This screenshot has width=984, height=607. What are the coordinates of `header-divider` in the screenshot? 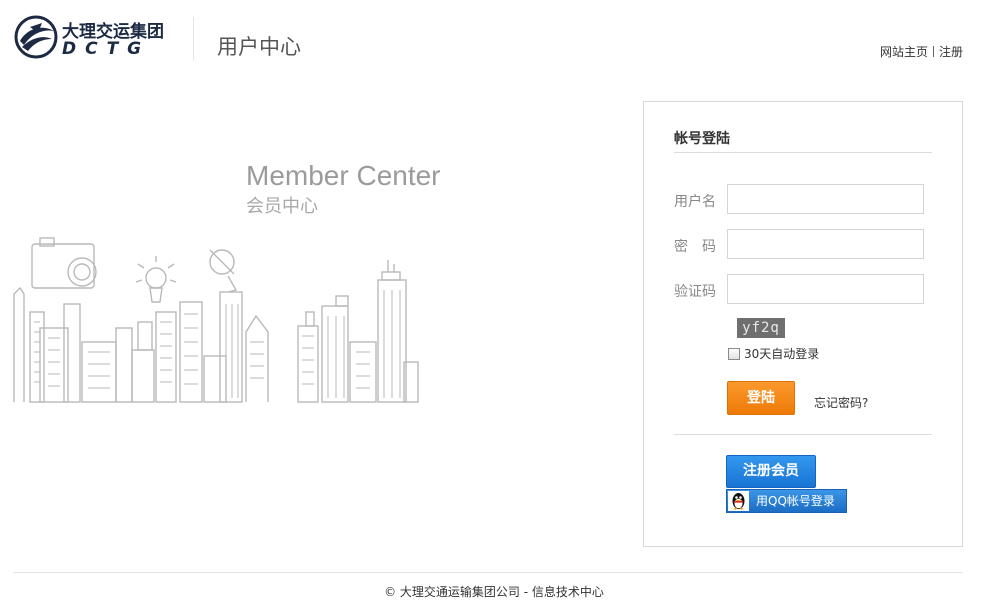 It's located at (193, 39).